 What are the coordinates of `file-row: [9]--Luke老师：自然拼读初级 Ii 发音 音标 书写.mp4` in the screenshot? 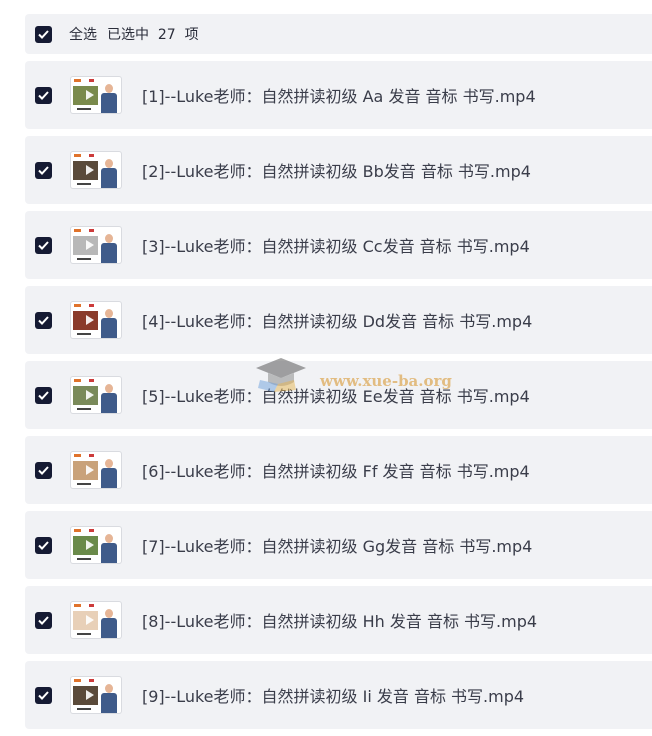 It's located at (338, 695).